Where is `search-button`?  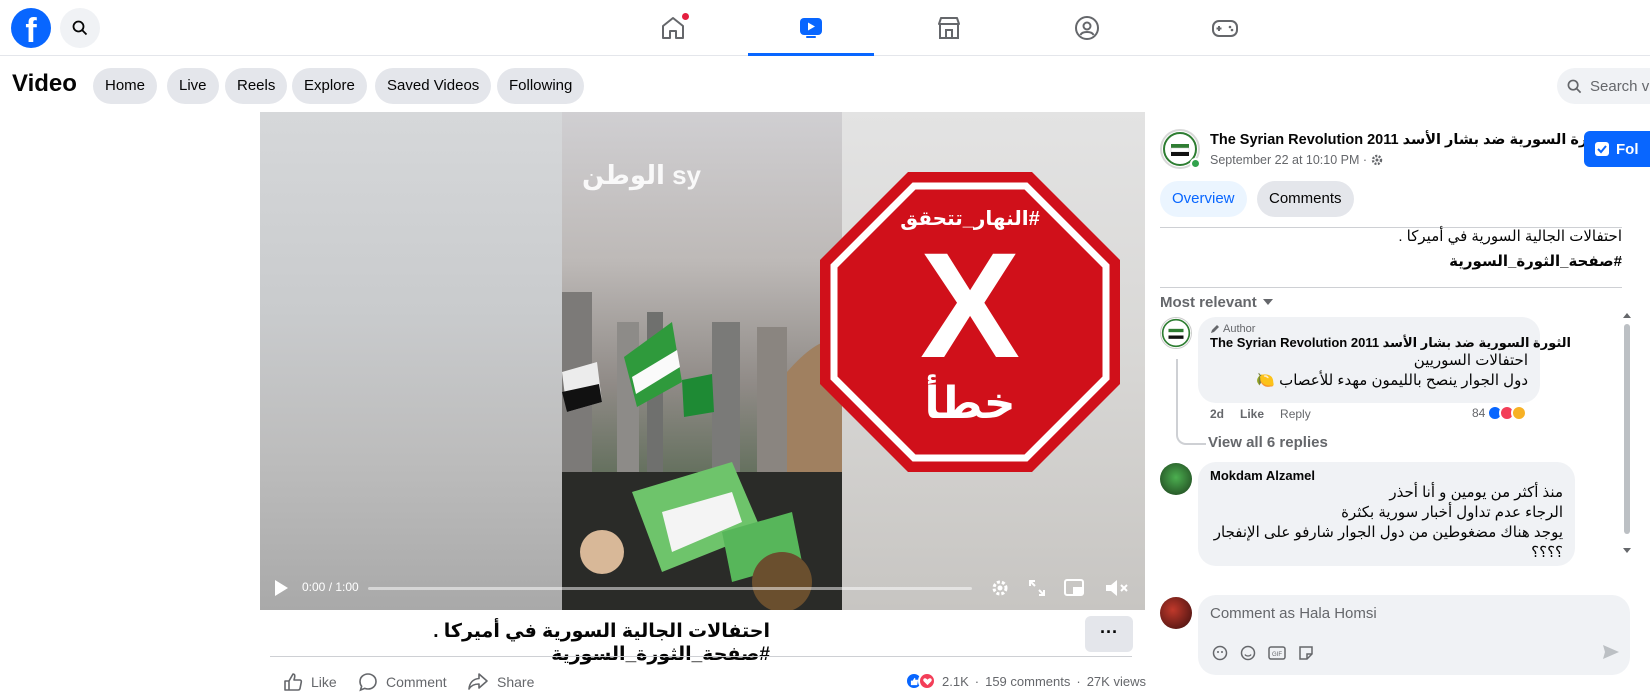
search-button is located at coordinates (80, 28).